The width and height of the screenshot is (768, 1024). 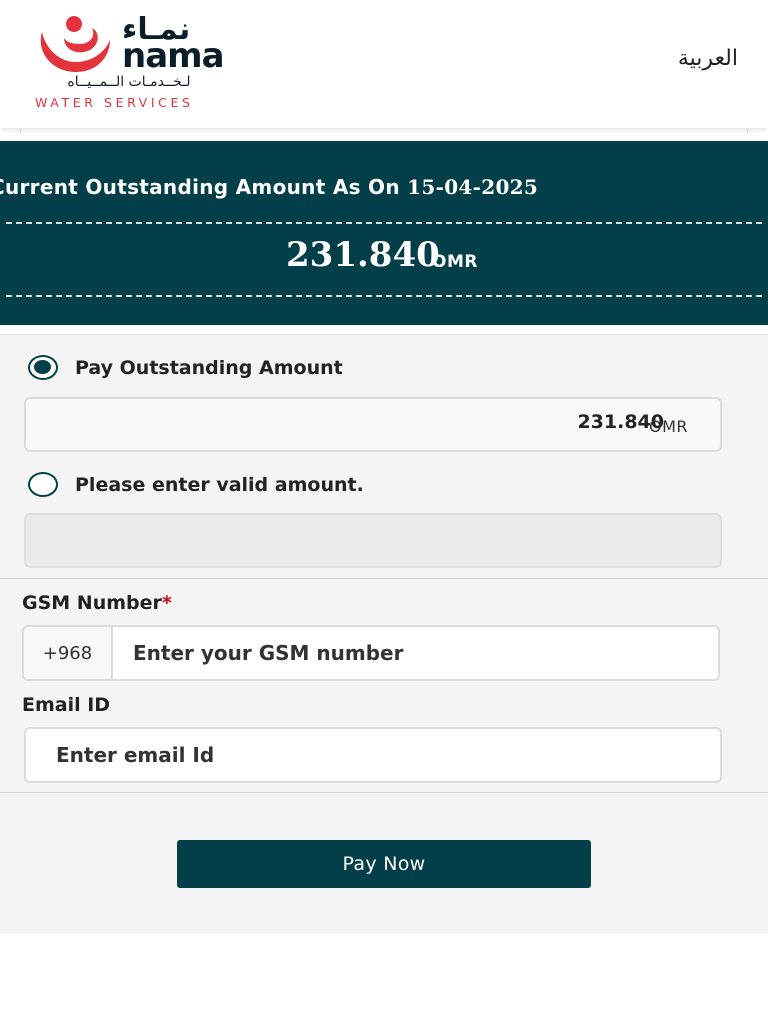 I want to click on outstanding-currency: OMR, so click(x=455, y=262).